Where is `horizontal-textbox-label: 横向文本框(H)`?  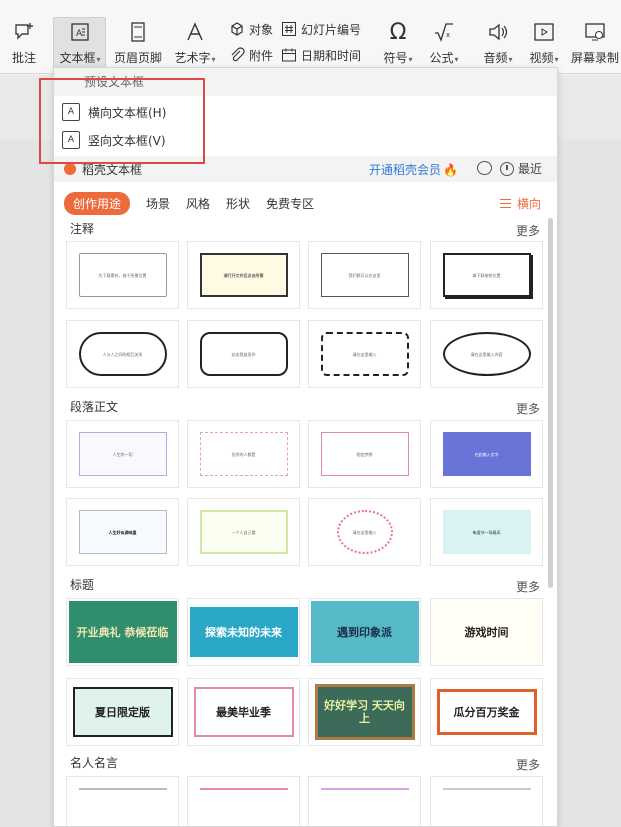
horizontal-textbox-label: 横向文本框(H) is located at coordinates (127, 112).